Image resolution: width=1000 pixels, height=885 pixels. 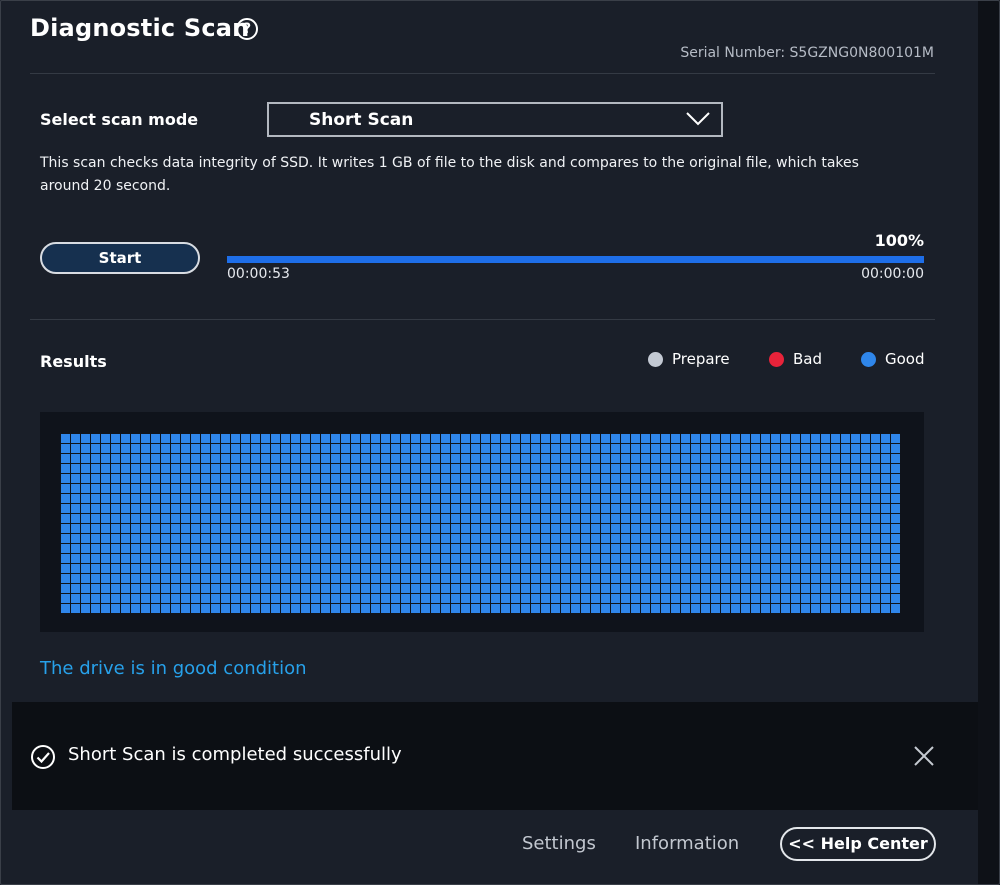 I want to click on question-circle-icon: ?, so click(x=247, y=29).